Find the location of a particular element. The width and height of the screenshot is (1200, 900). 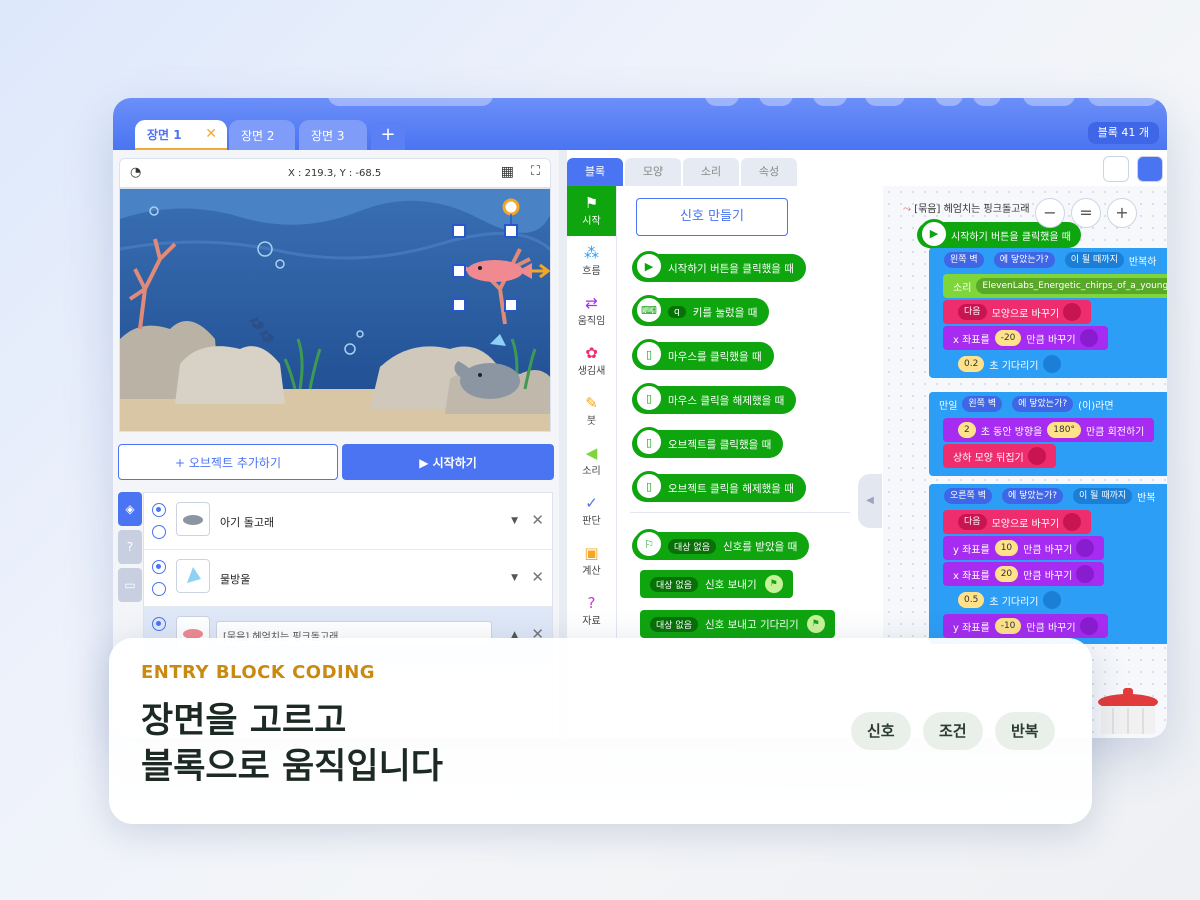

redo-icon is located at coordinates (987, 102).